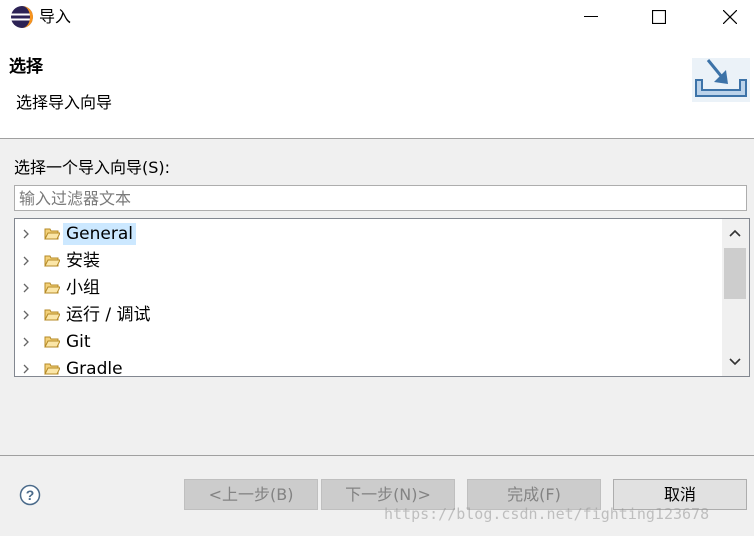  What do you see at coordinates (83, 288) in the screenshot?
I see `tree-item-label: 小组` at bounding box center [83, 288].